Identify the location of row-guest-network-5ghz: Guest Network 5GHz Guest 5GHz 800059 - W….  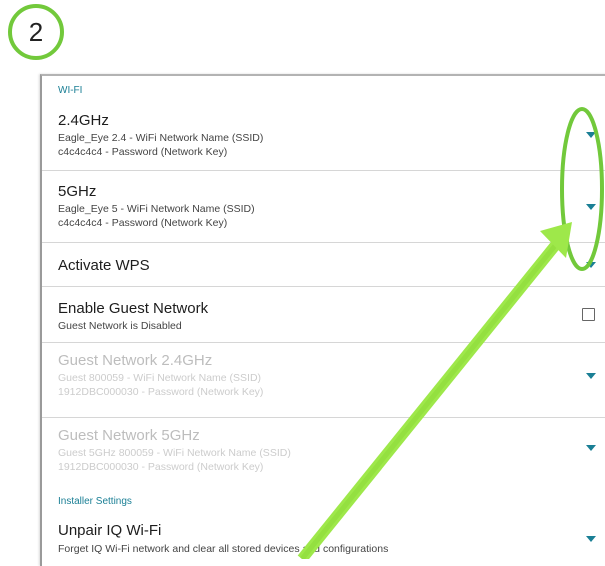
(323, 454).